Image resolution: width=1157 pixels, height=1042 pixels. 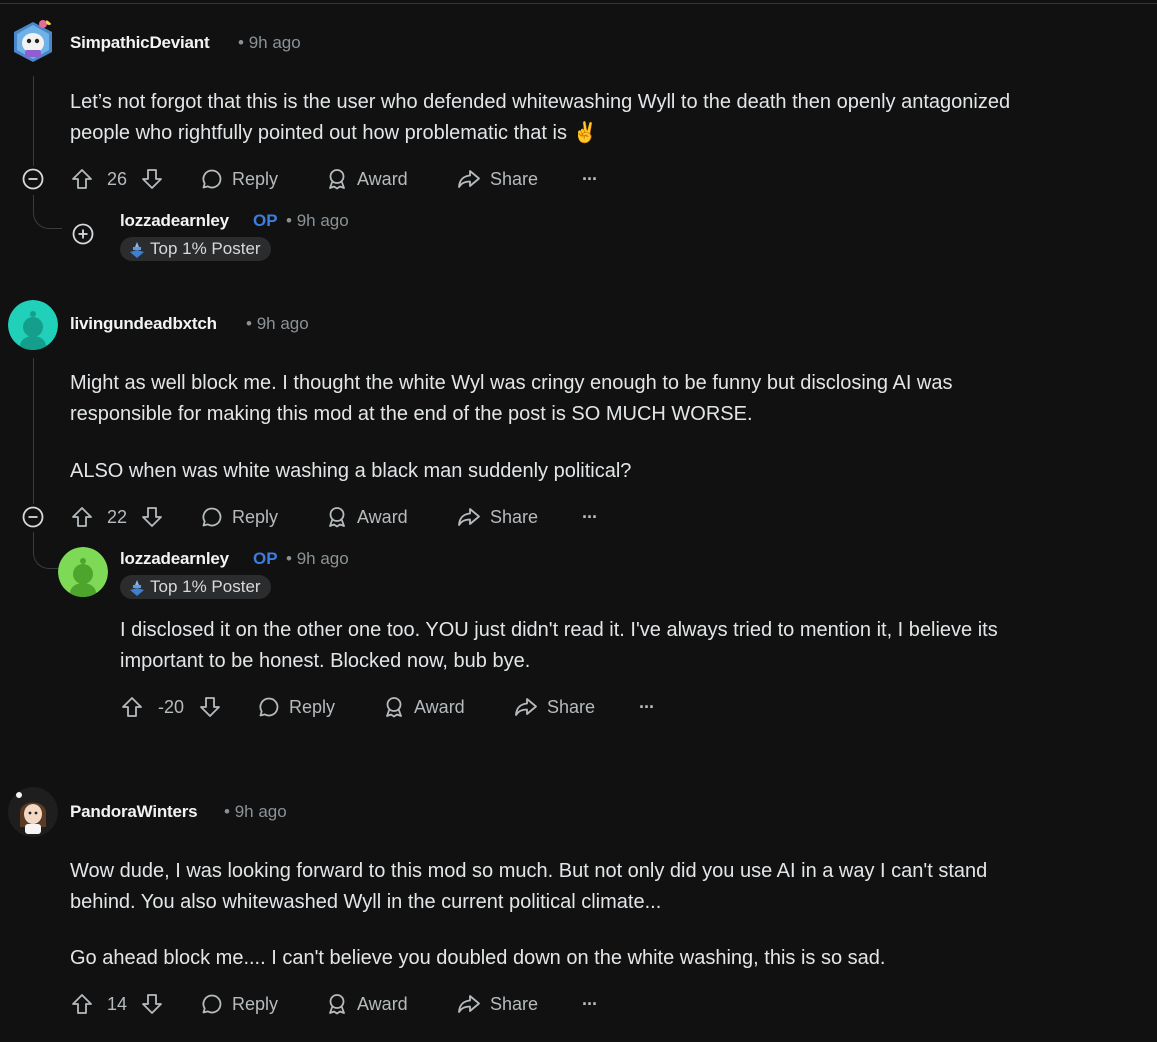 I want to click on reply-avatar, so click(x=83, y=572).